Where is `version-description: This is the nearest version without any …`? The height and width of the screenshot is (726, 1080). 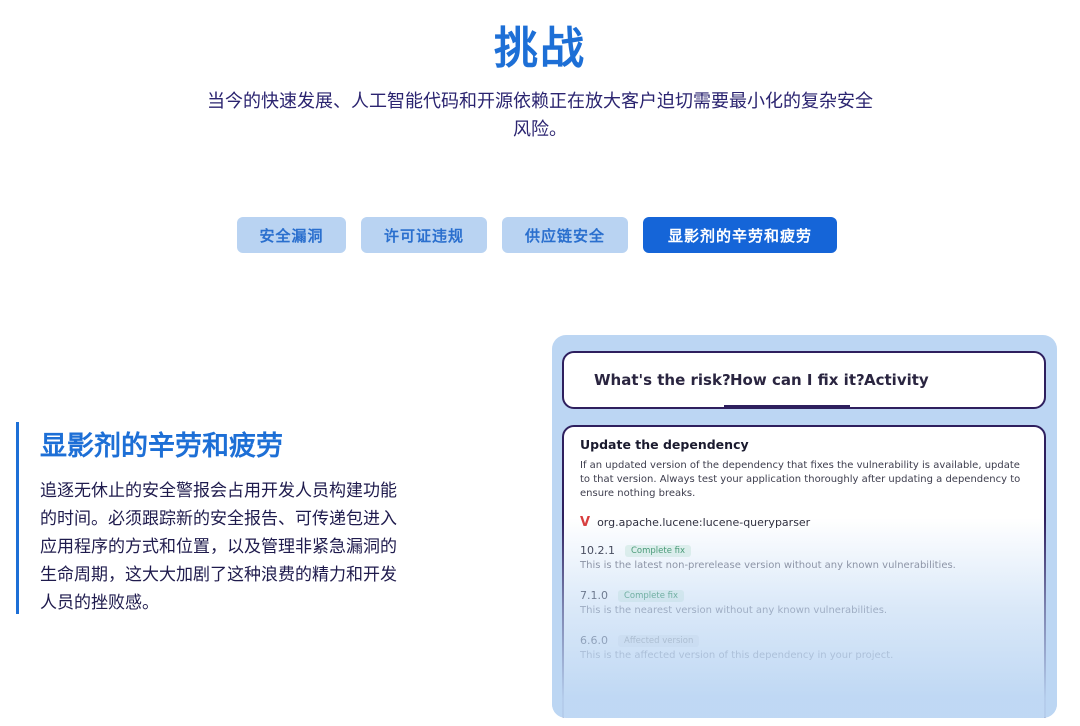
version-description: This is the nearest version without any … is located at coordinates (734, 610).